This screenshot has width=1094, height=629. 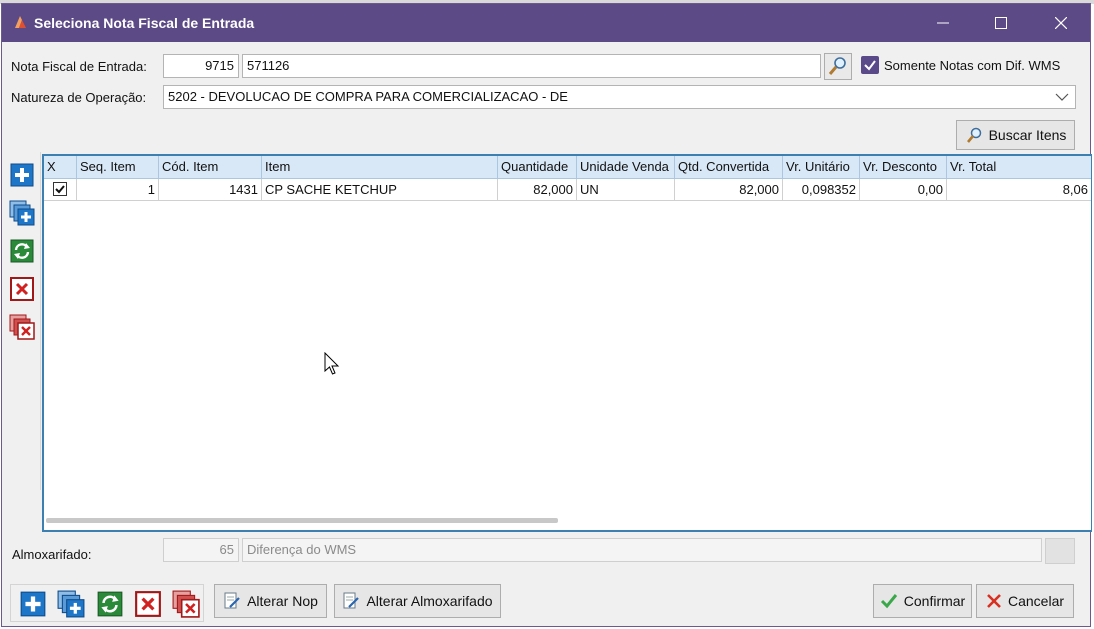 I want to click on cell-seq-item: 1, so click(x=118, y=190).